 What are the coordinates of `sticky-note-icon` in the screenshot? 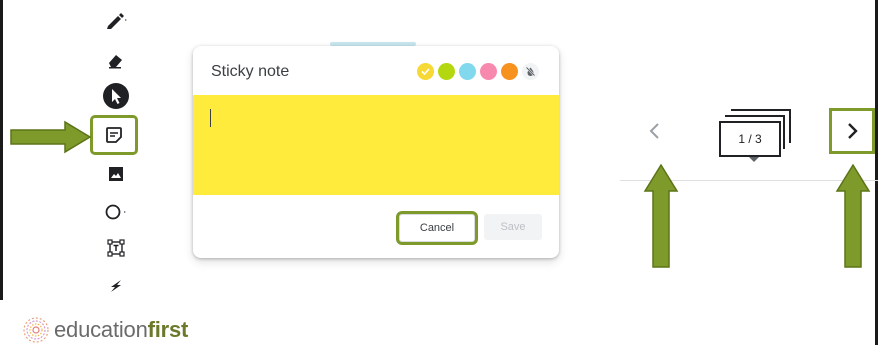 It's located at (114, 135).